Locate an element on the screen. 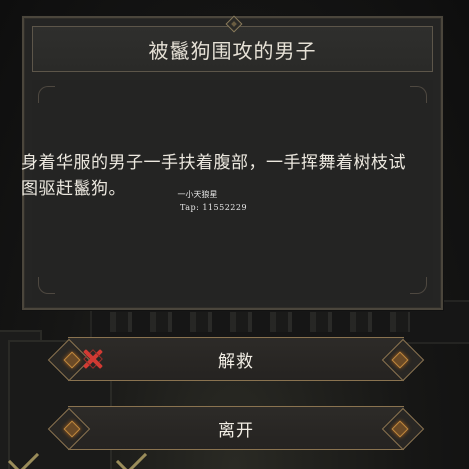 Image resolution: width=469 pixels, height=469 pixels. watermark-tap-id: Tap: 11552229 is located at coordinates (214, 207).